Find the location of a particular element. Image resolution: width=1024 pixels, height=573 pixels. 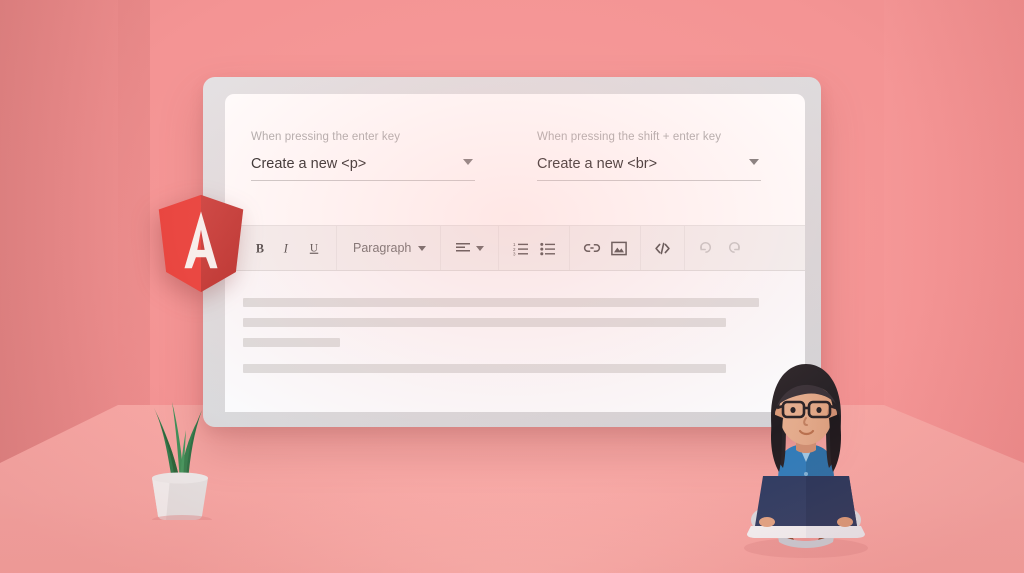

enter-key-value: Create a new <p> is located at coordinates (309, 164).